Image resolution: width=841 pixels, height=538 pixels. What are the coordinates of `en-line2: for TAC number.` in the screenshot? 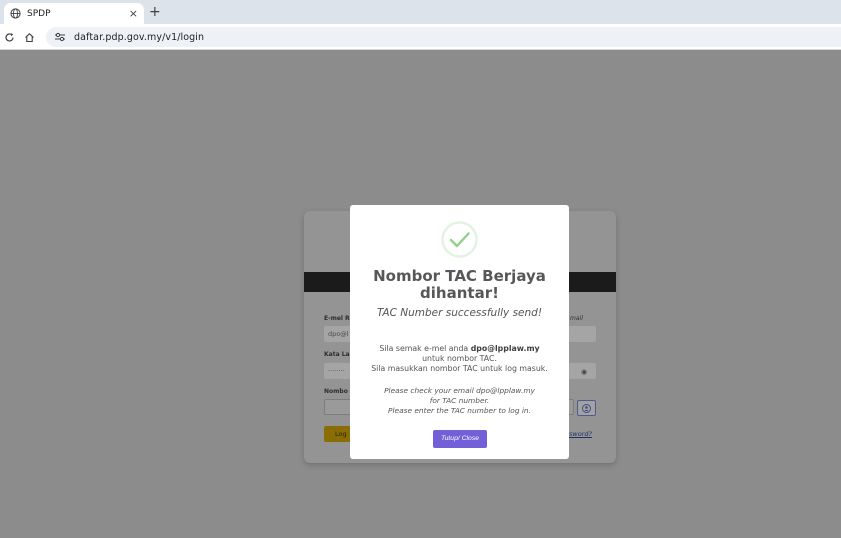 It's located at (459, 400).